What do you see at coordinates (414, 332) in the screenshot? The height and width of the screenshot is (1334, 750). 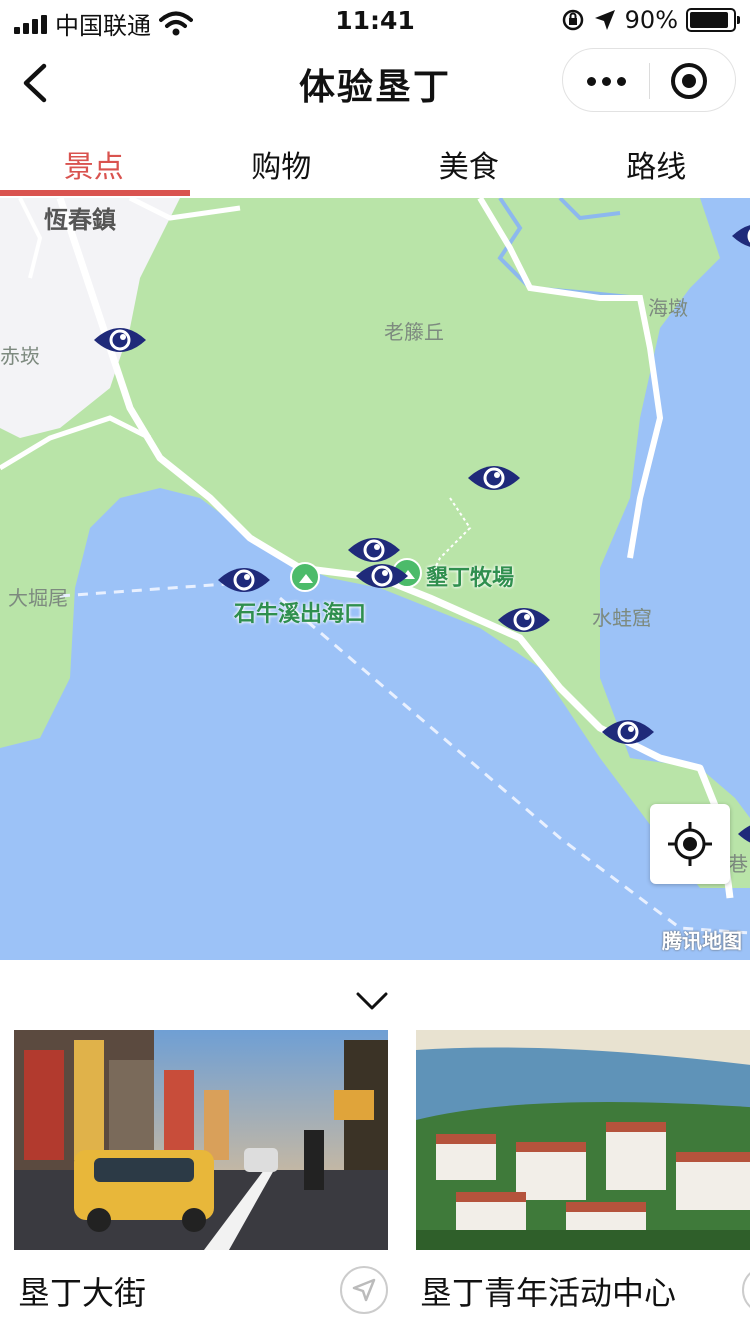 I see `map-label-laoteng: 老籐丘` at bounding box center [414, 332].